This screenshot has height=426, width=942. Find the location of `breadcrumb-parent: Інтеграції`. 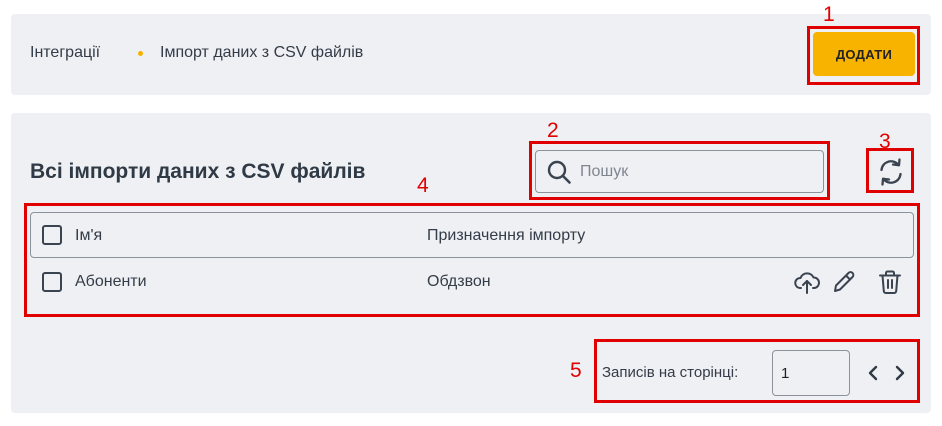

breadcrumb-parent: Інтеграції is located at coordinates (65, 53).